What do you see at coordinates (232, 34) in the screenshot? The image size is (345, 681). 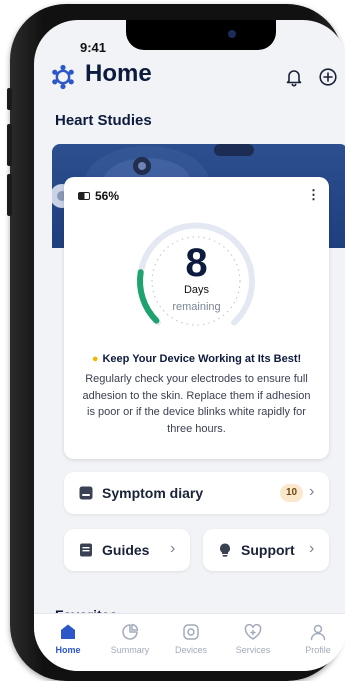 I see `camera-icon` at bounding box center [232, 34].